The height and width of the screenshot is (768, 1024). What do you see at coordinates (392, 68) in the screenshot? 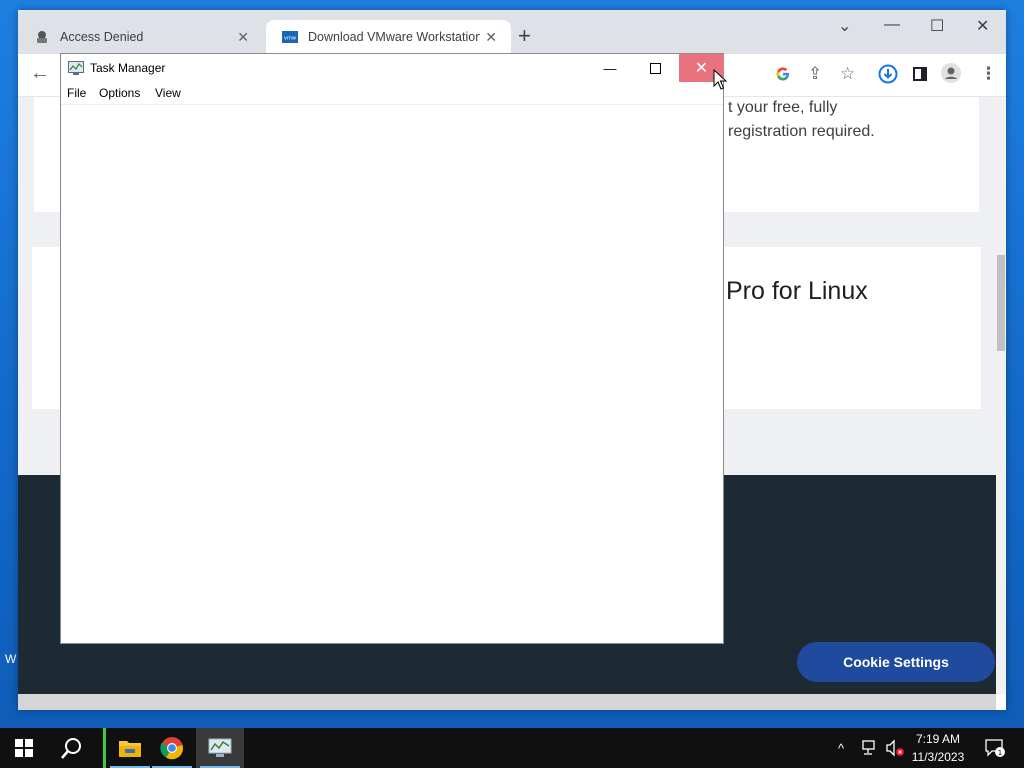
I see `title-bar: Task Manager — ✕` at bounding box center [392, 68].